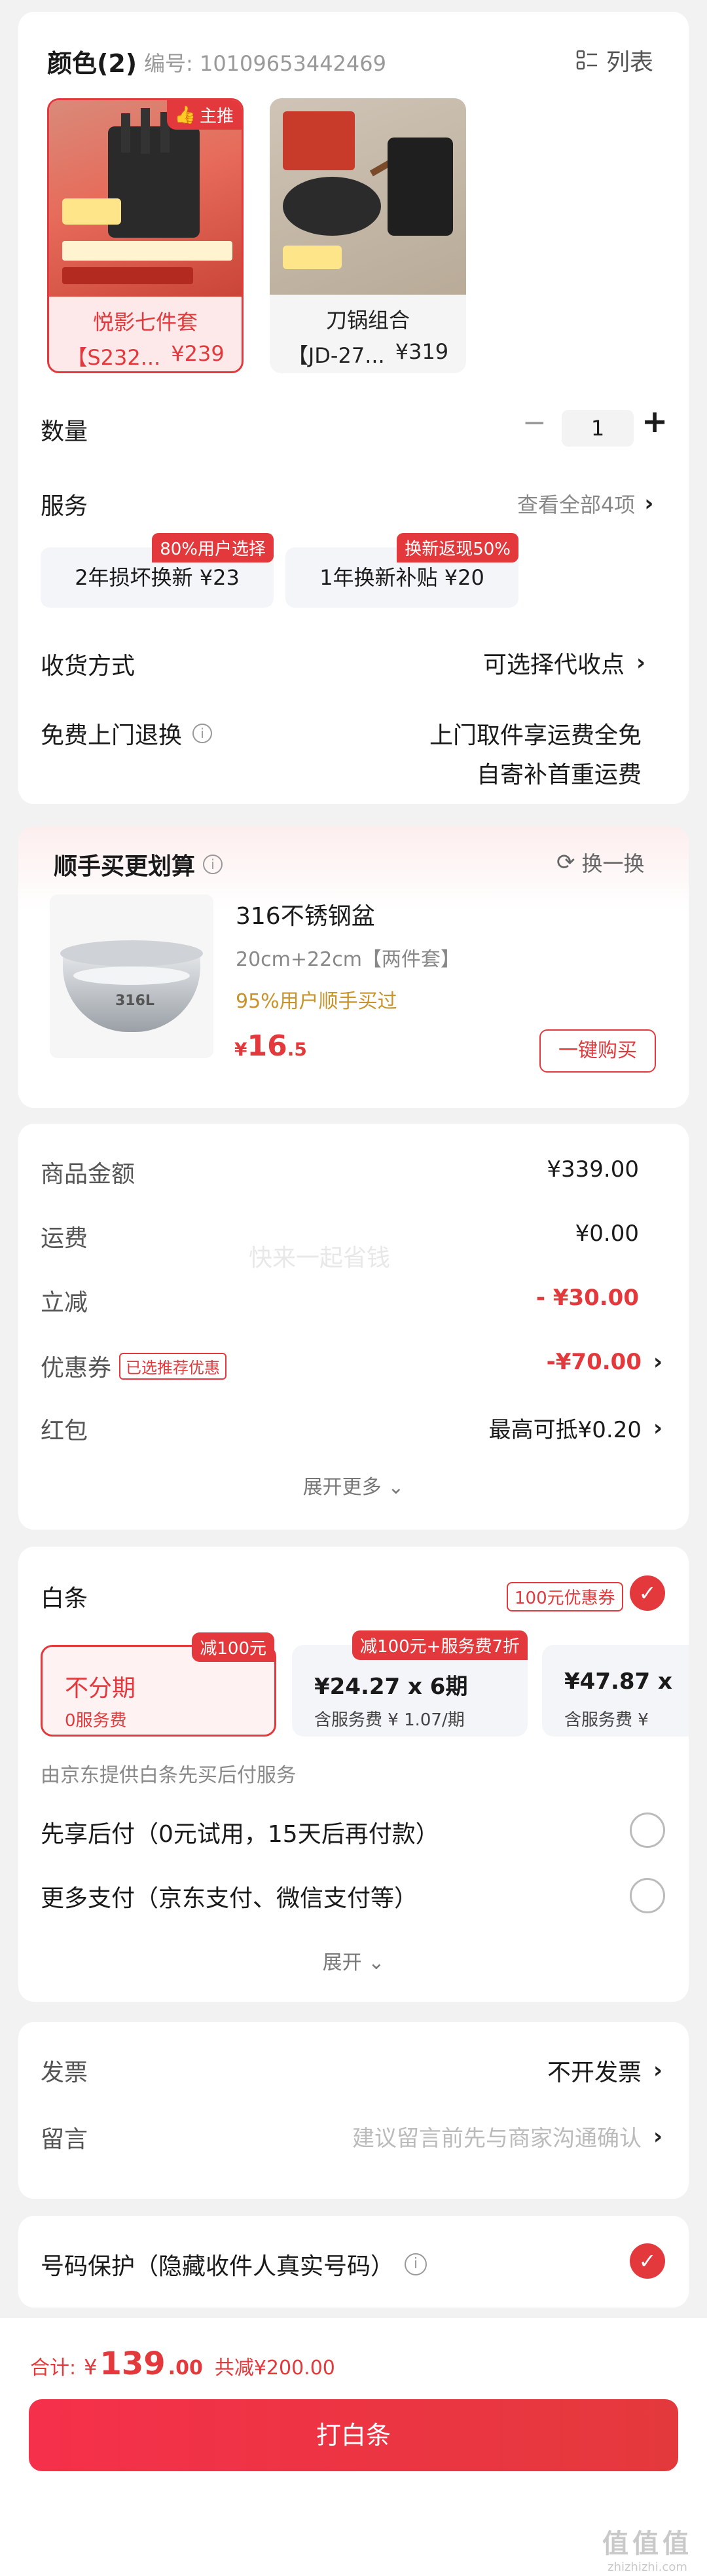 The width and height of the screenshot is (707, 2576). What do you see at coordinates (647, 2551) in the screenshot?
I see `site-logo: 值值值 zhizhizhi.com` at bounding box center [647, 2551].